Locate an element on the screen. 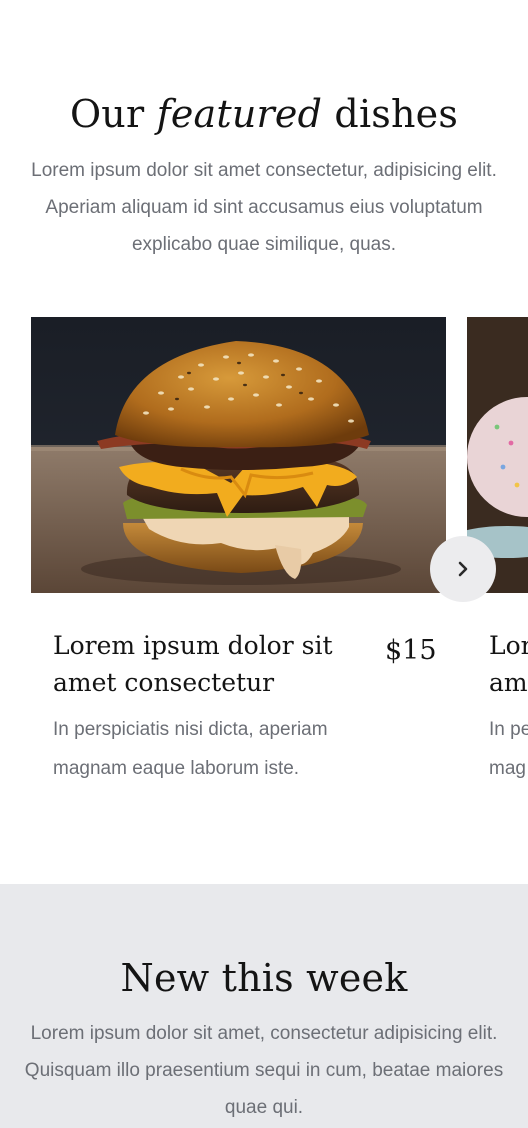  featured-title-emphasis: featured is located at coordinates (239, 114).